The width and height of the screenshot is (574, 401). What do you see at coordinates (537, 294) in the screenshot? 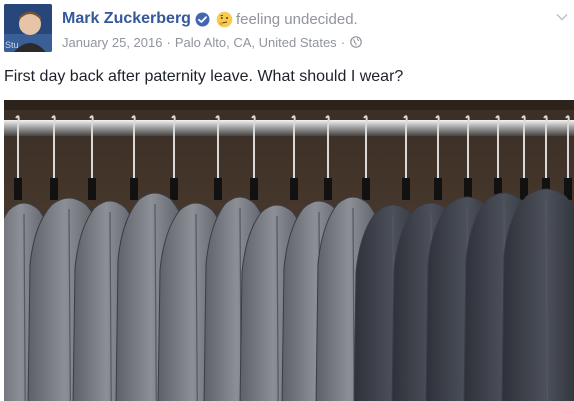
I see `gray-hoodie` at bounding box center [537, 294].